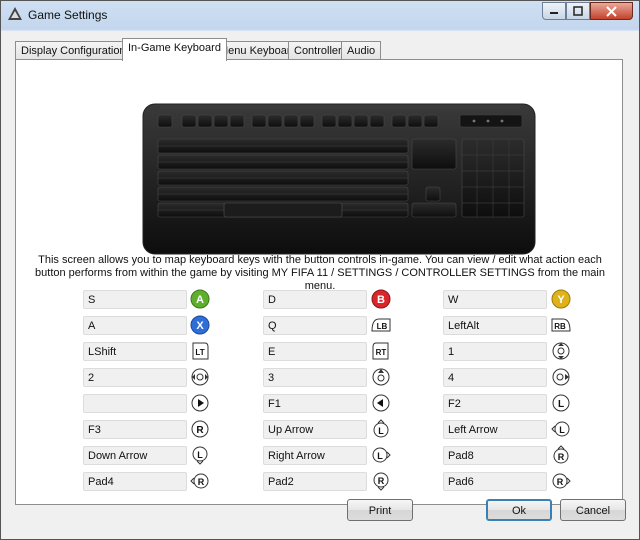  What do you see at coordinates (519, 510) in the screenshot?
I see `ok-button: Ok` at bounding box center [519, 510].